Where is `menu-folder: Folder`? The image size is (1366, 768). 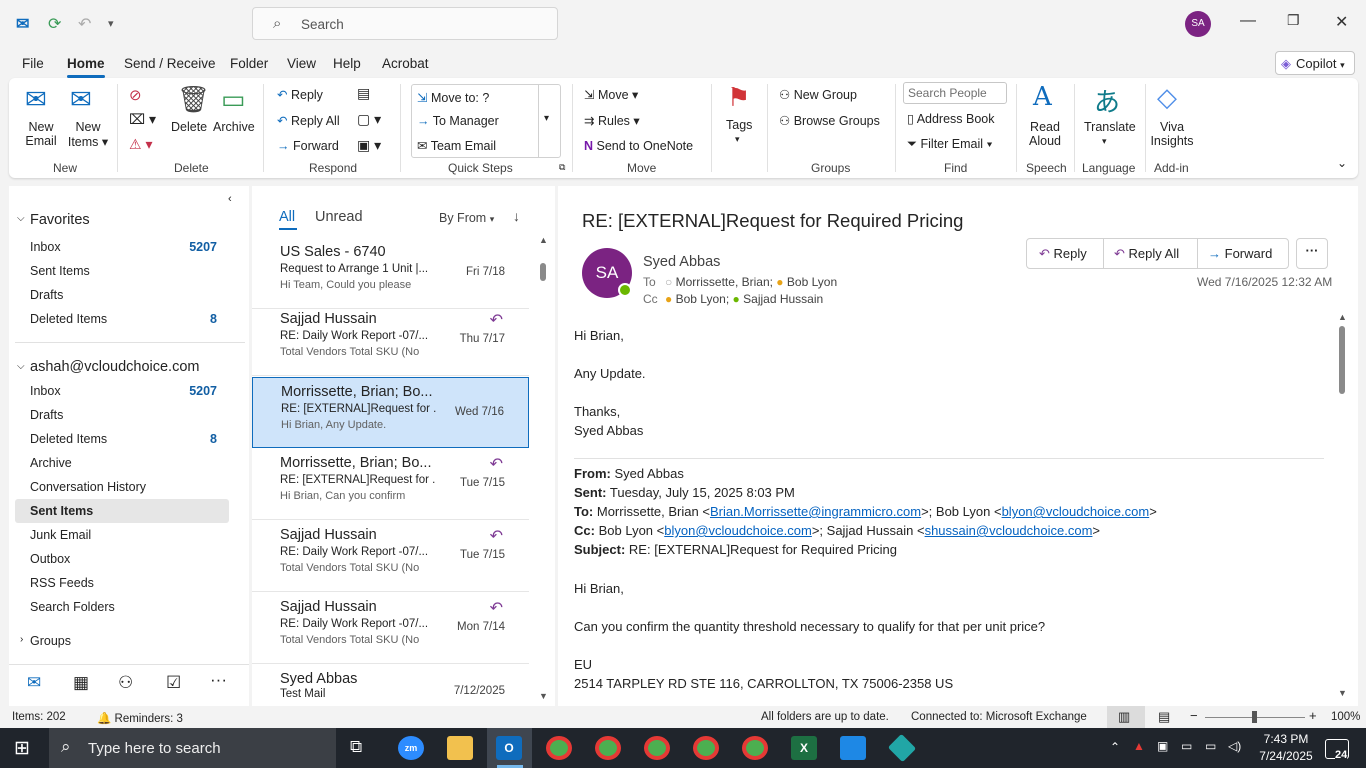
menu-folder: Folder is located at coordinates (249, 63).